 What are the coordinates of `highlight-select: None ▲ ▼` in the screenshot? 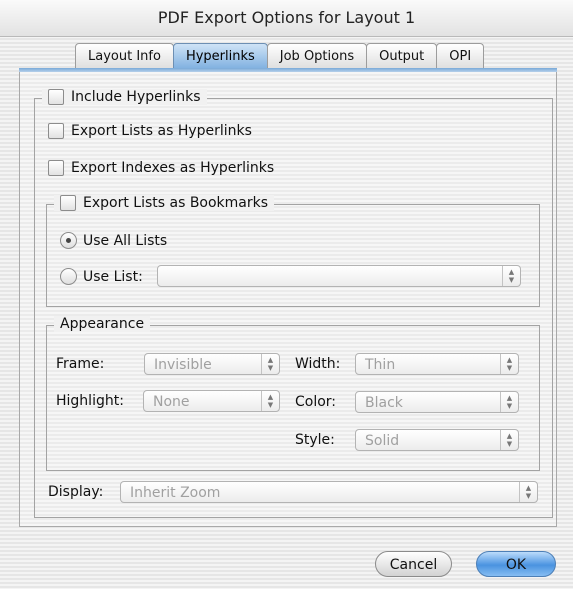 It's located at (211, 401).